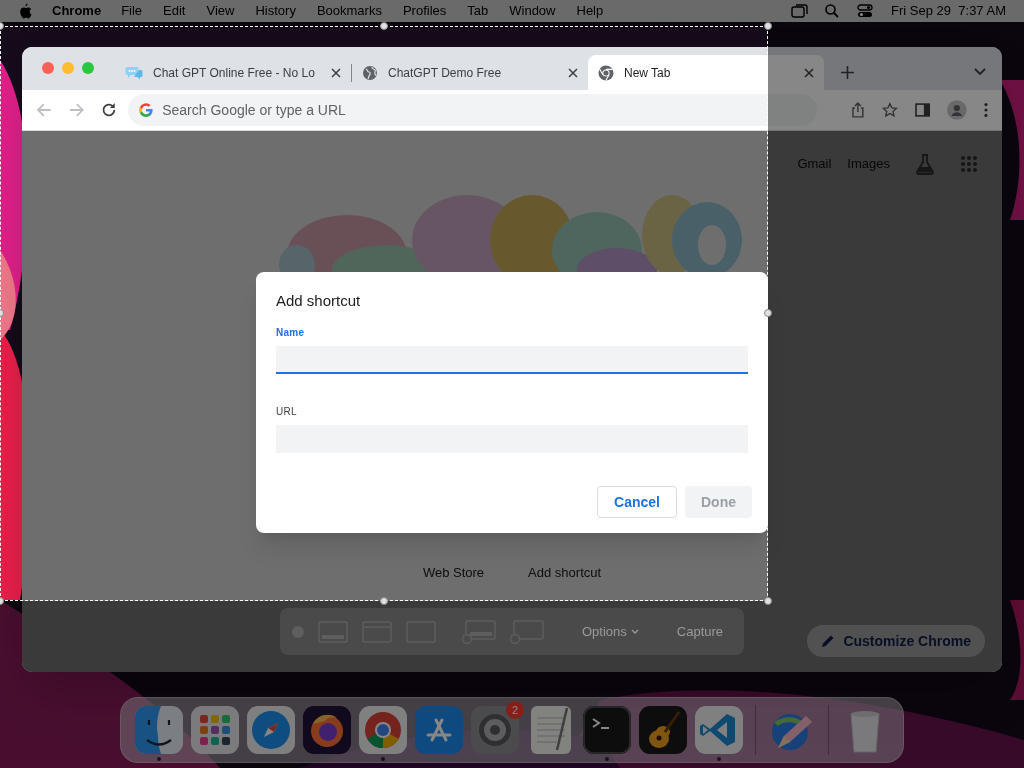 Image resolution: width=1024 pixels, height=768 pixels. Describe the element at coordinates (706, 72) in the screenshot. I see `browser-tab: New Tab` at that location.